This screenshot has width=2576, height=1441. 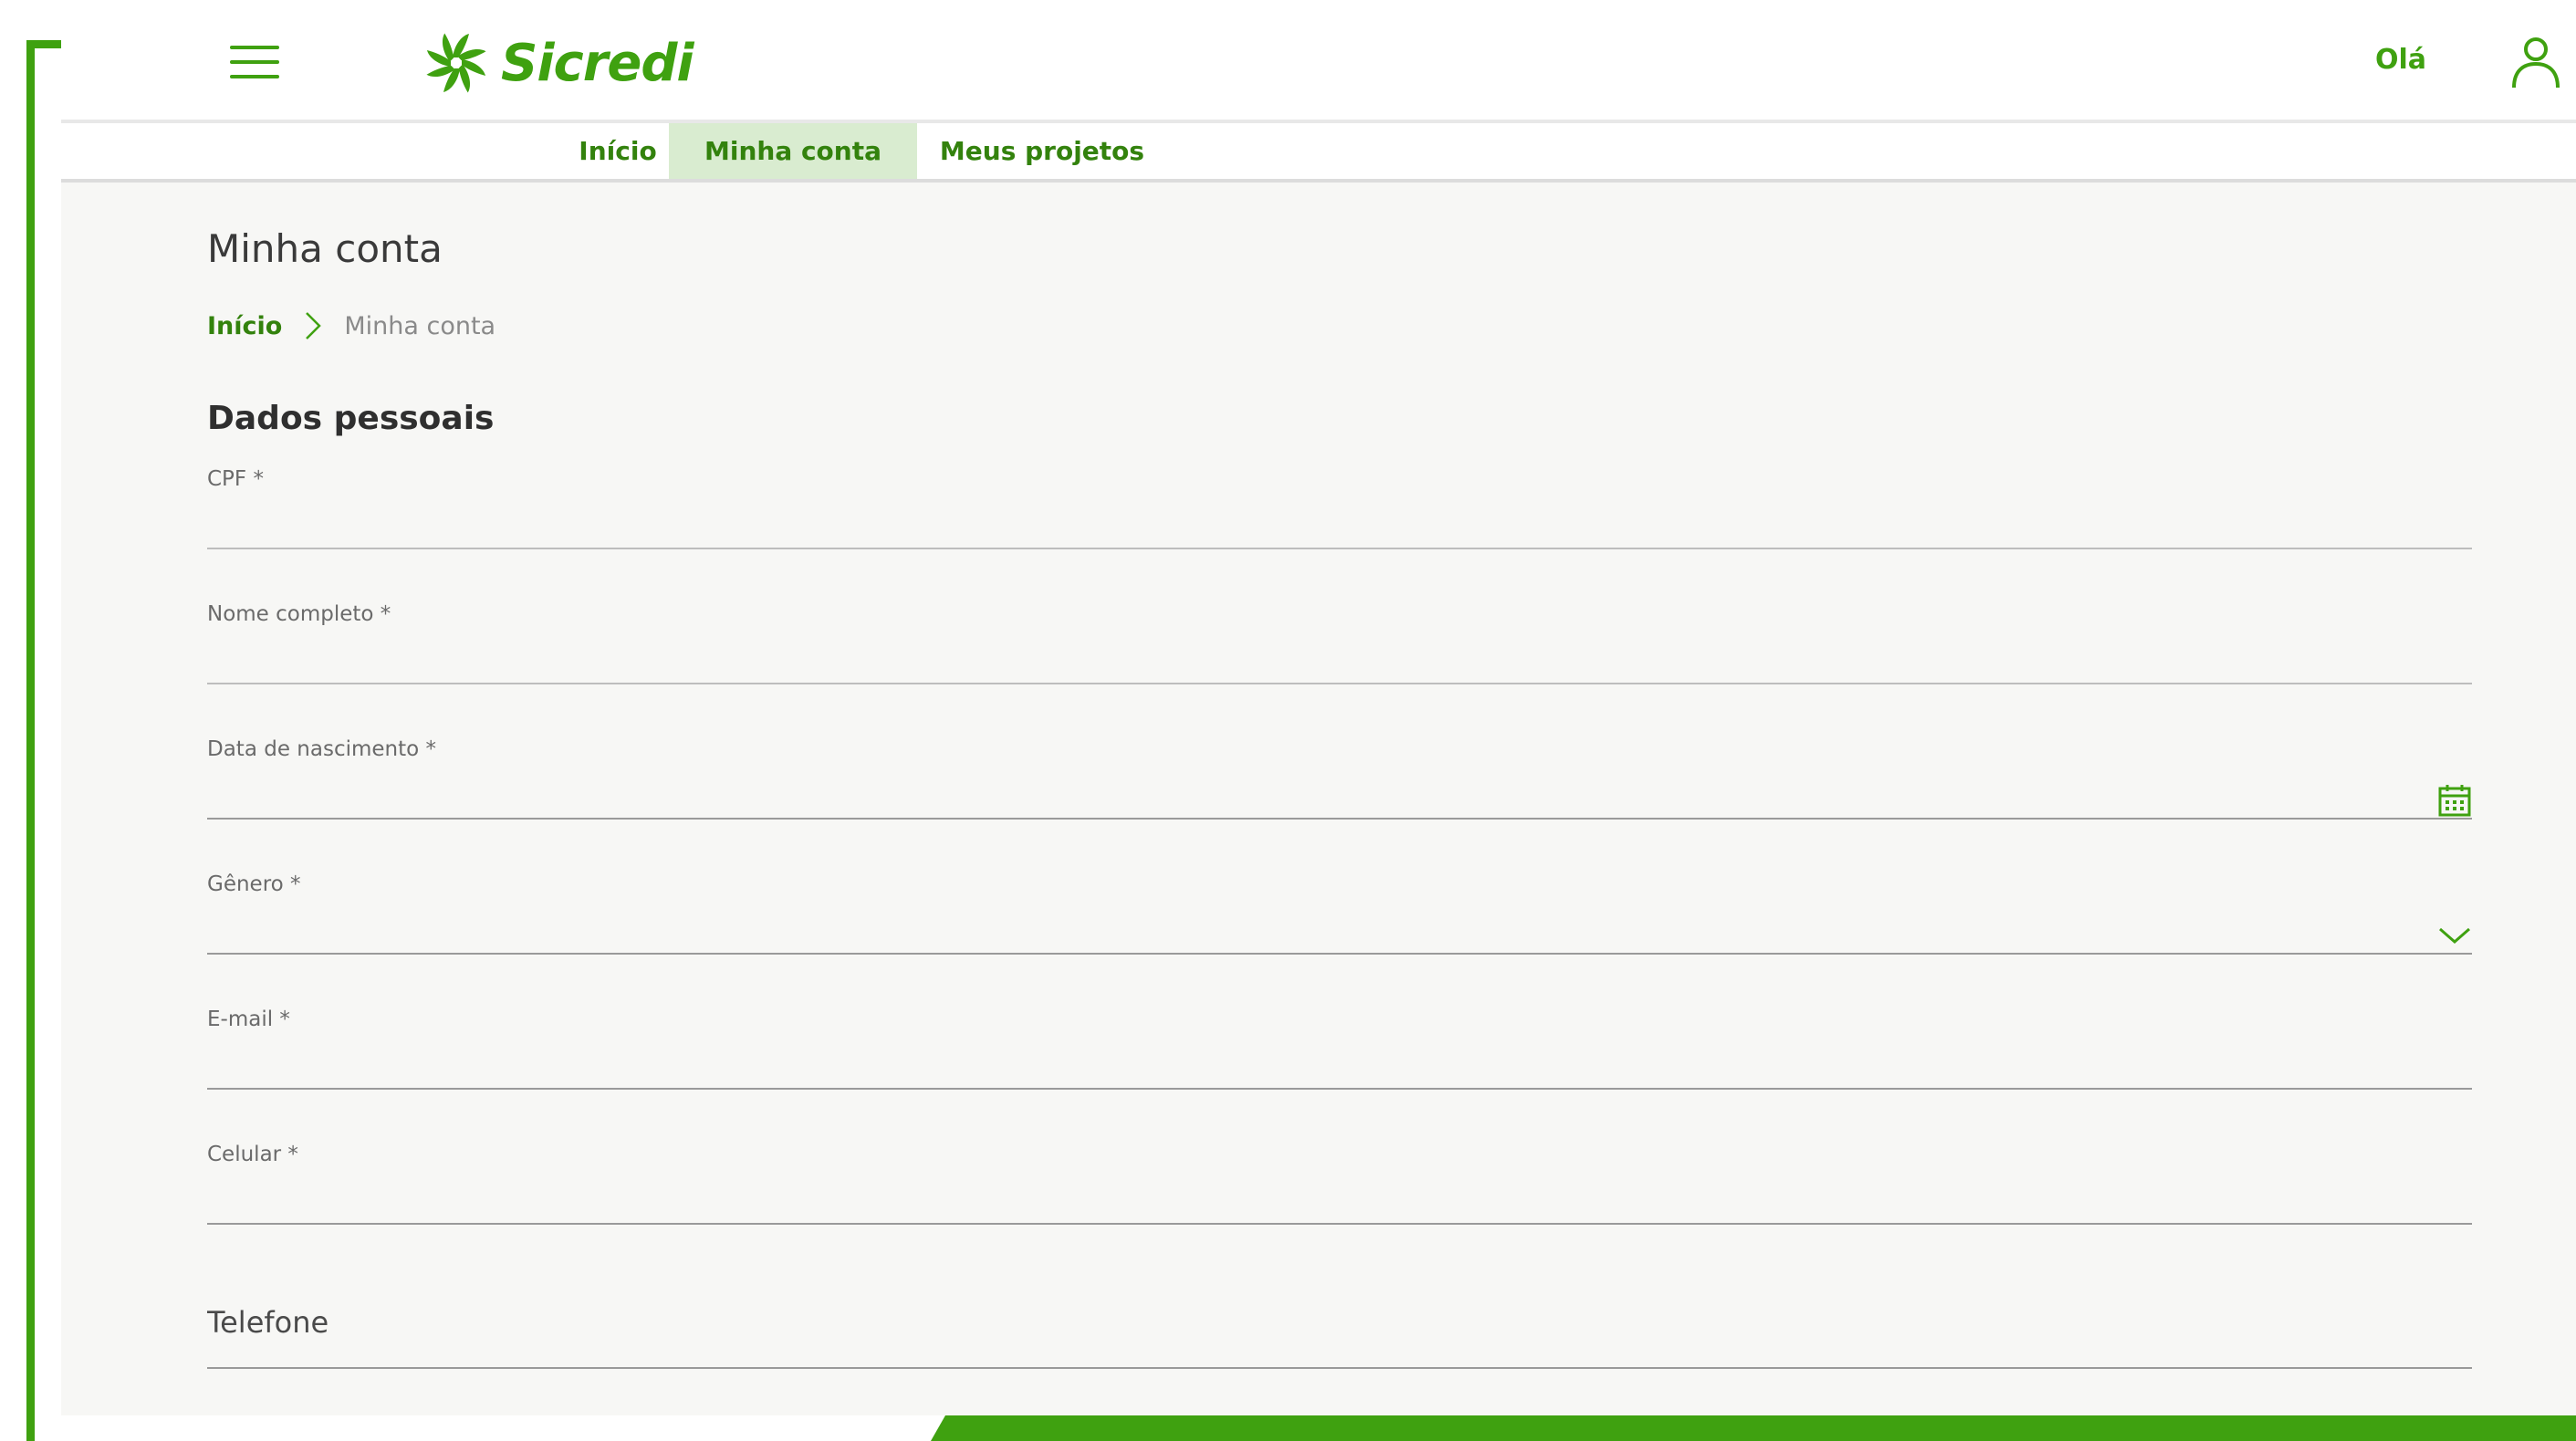 What do you see at coordinates (254, 62) in the screenshot?
I see `hamburger-menu-icon` at bounding box center [254, 62].